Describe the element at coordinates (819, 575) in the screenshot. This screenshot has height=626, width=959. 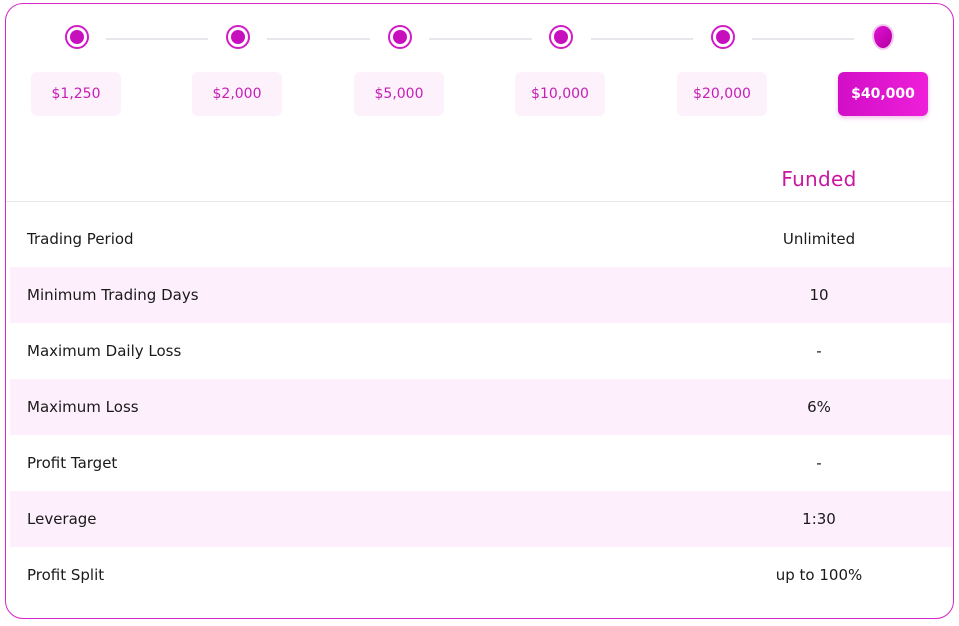
I see `row-value: up to 100%` at that location.